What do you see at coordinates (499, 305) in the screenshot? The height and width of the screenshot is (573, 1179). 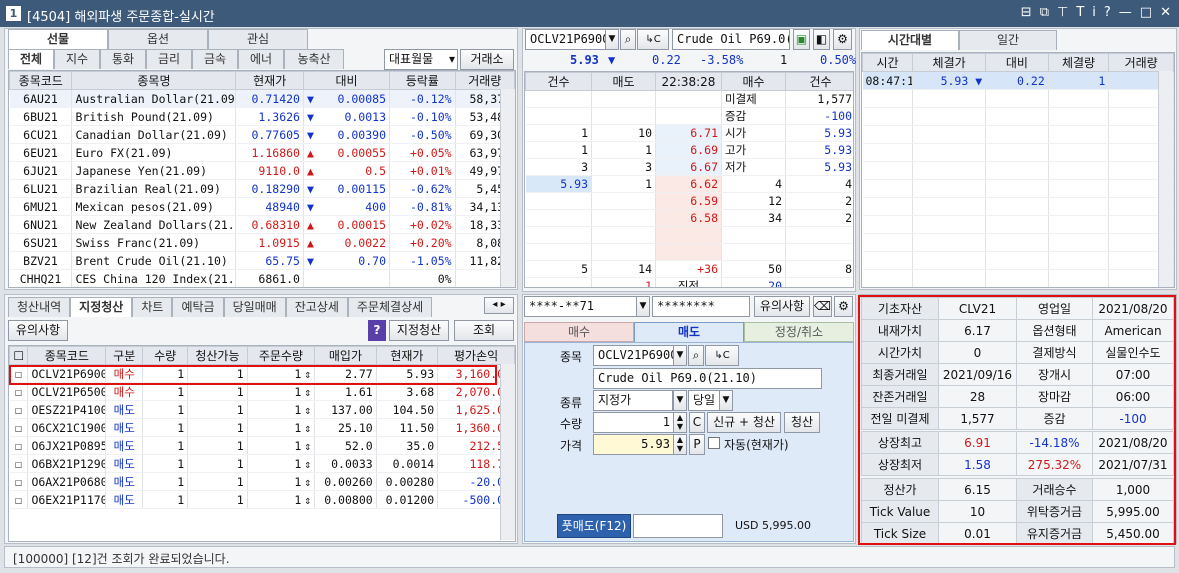 I see `tab-scroll-arrows: ◂ ▸` at bounding box center [499, 305].